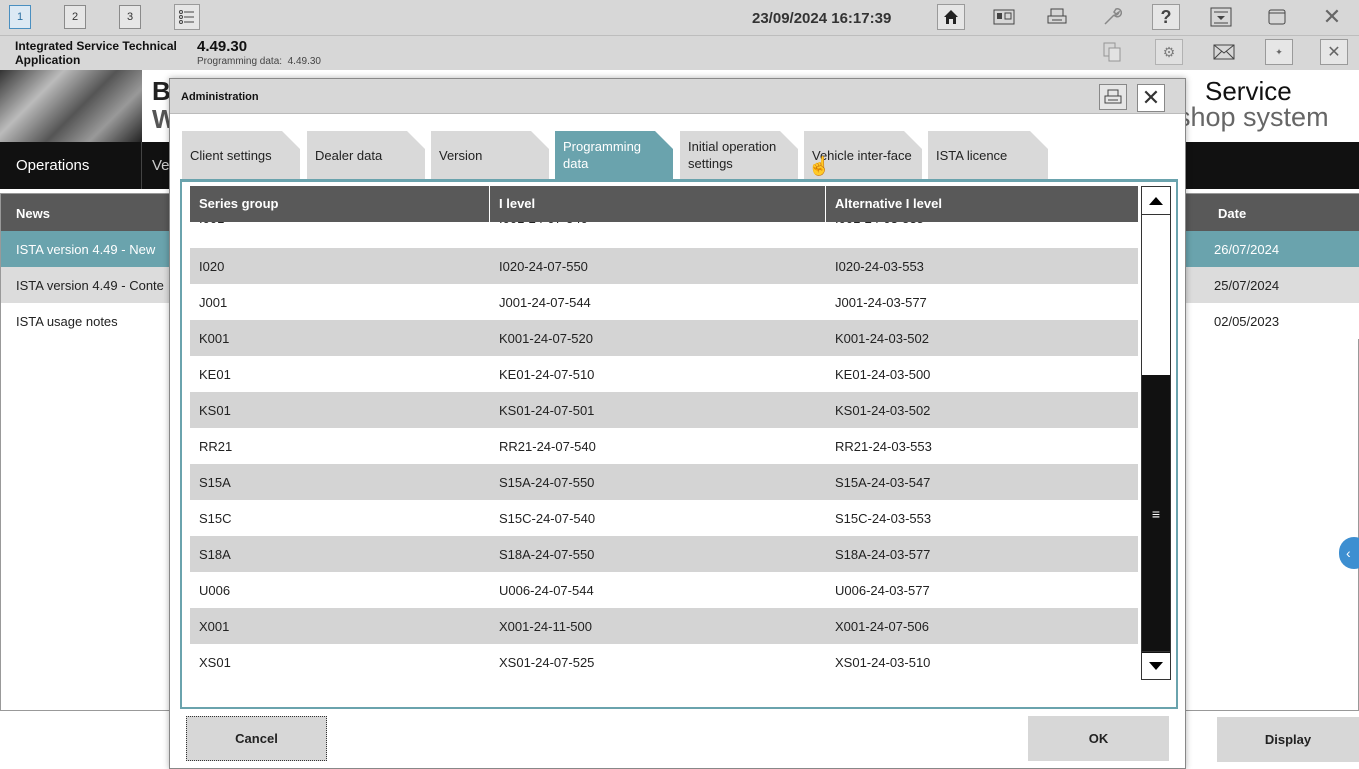 The height and width of the screenshot is (769, 1359). I want to click on table-row: KE01 KE01-24-07-510 KE01-24-03-500, so click(664, 374).